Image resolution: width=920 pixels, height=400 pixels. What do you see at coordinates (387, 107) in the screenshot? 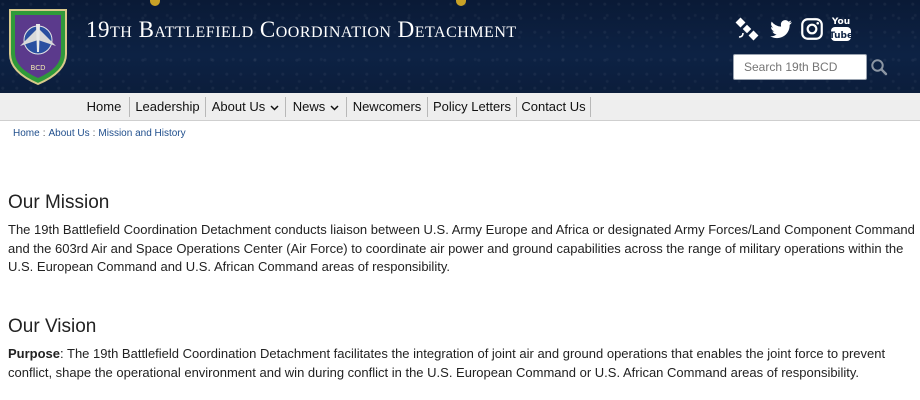
I see `nav-item-newcomers: Newcomers` at bounding box center [387, 107].